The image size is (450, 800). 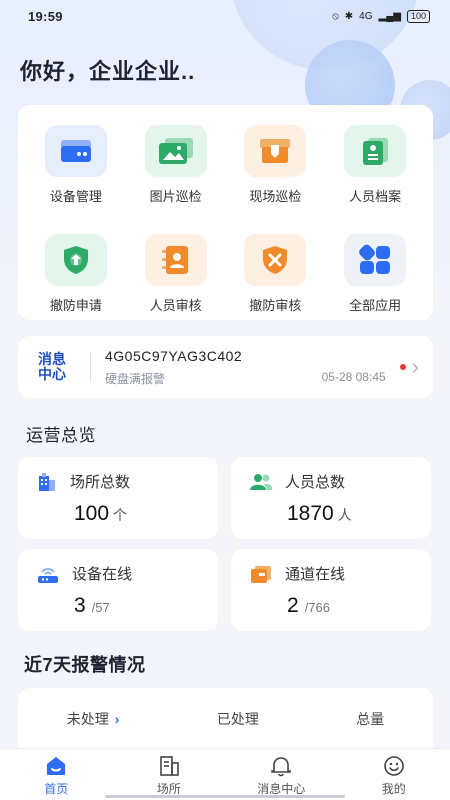 I want to click on box-icon, so click(x=275, y=151).